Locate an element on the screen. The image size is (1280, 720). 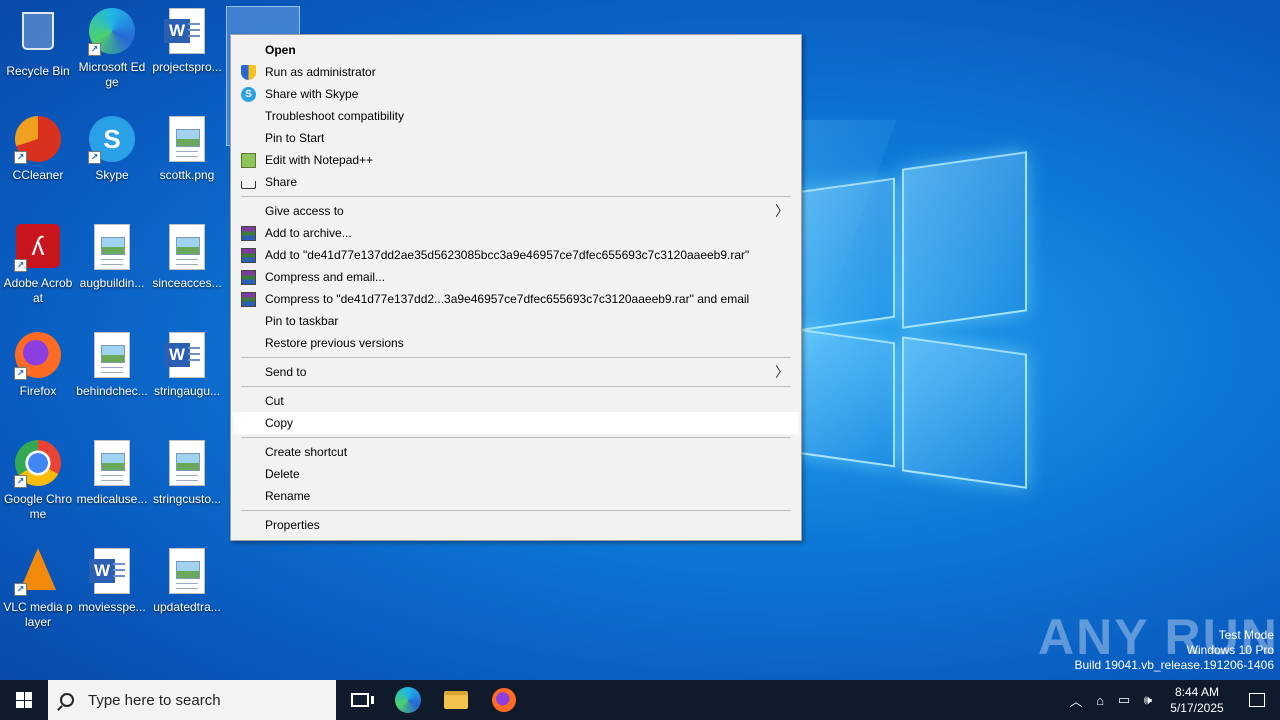
menu-item-share: Share is located at coordinates (516, 182).